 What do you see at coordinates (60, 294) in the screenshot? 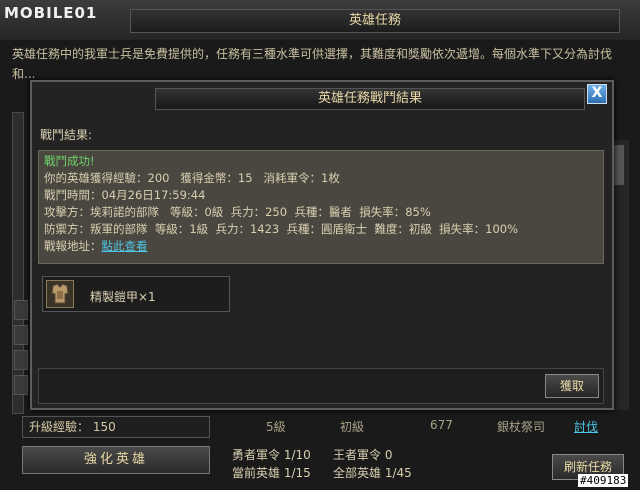
I see `armor-icon` at bounding box center [60, 294].